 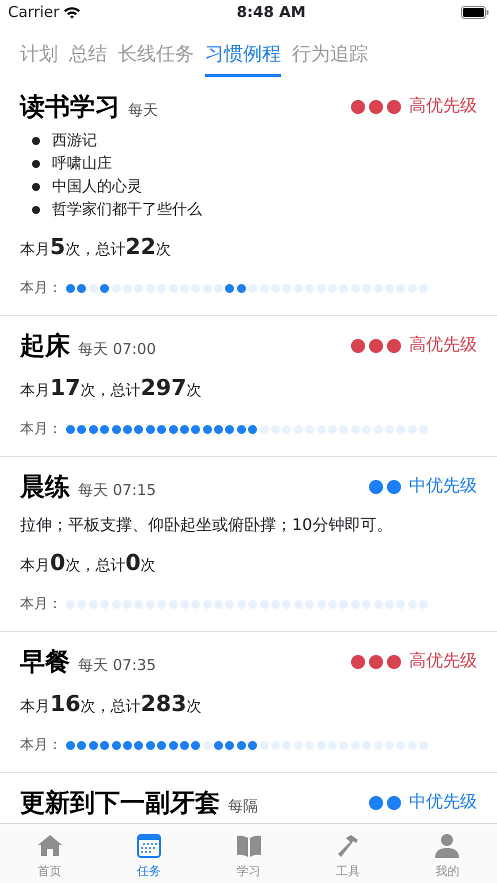 I want to click on tab: 长线任务, so click(x=156, y=56).